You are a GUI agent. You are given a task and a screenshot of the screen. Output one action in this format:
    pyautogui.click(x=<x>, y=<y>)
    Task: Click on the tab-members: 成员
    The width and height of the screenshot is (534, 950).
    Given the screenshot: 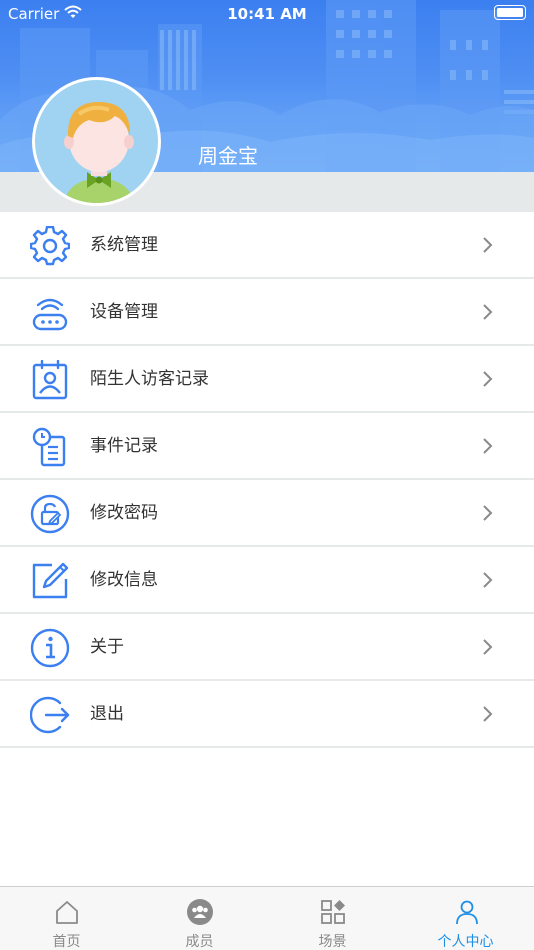 What is the action you would take?
    pyautogui.click(x=199, y=918)
    